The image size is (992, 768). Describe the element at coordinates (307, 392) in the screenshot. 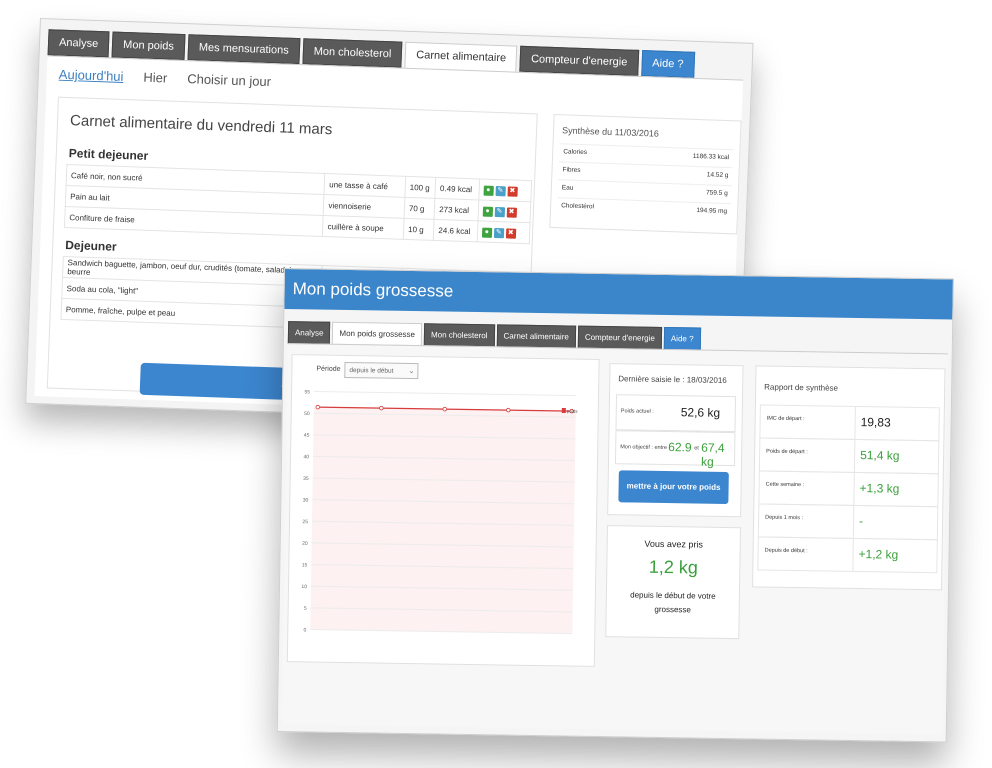

I see `y-tick-label: 55` at that location.